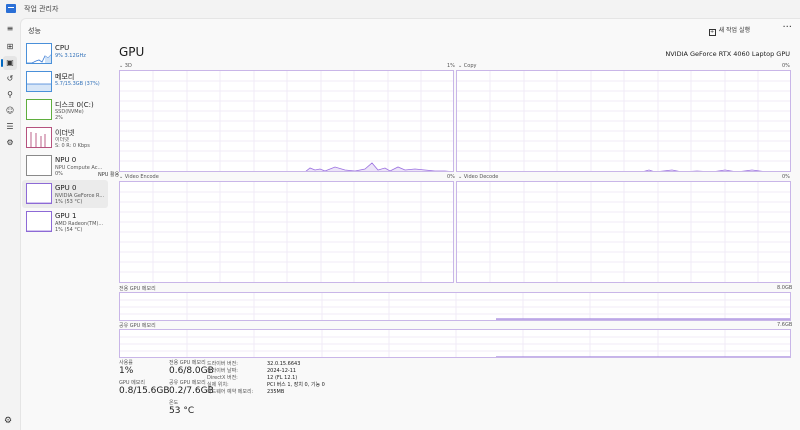 Image resolution: width=800 pixels, height=430 pixels. Describe the element at coordinates (282, 371) in the screenshot. I see `info-value: 2024-12-11` at that location.